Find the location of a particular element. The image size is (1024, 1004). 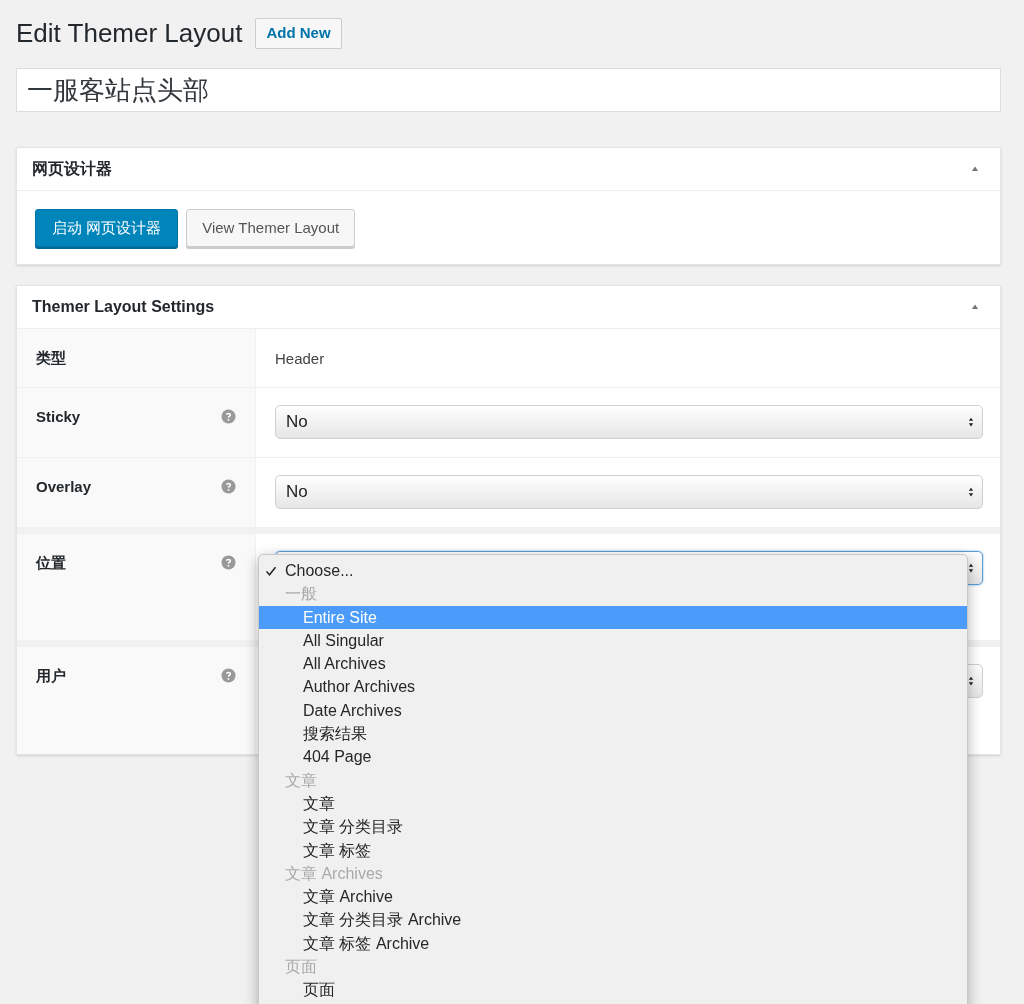

dropdown-option: 文章 Archive is located at coordinates (613, 897).